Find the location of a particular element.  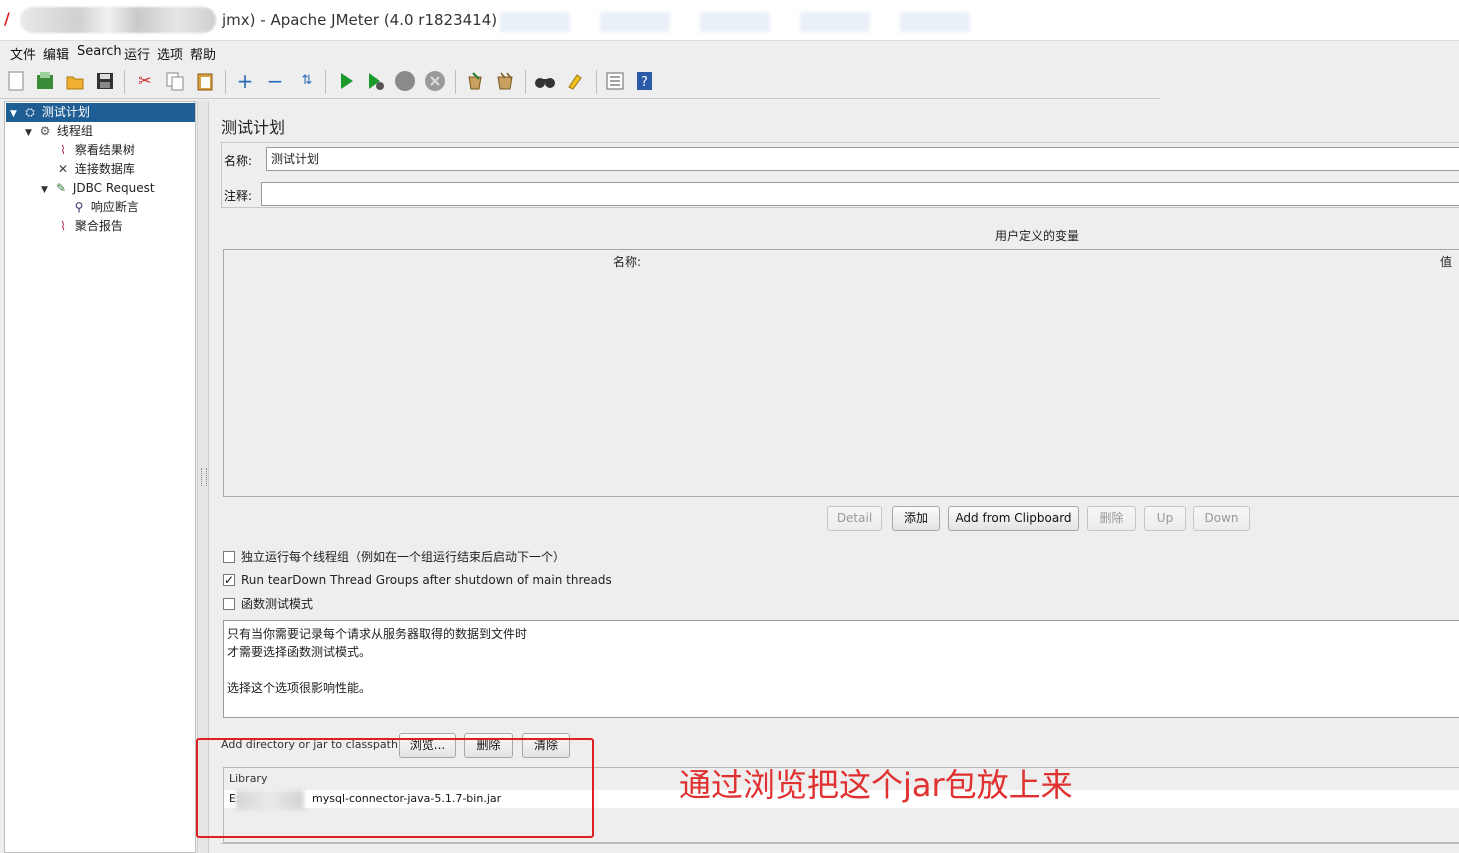

tree-item-thread-group: ▼ ⚙ 线程组 is located at coordinates (59, 131).